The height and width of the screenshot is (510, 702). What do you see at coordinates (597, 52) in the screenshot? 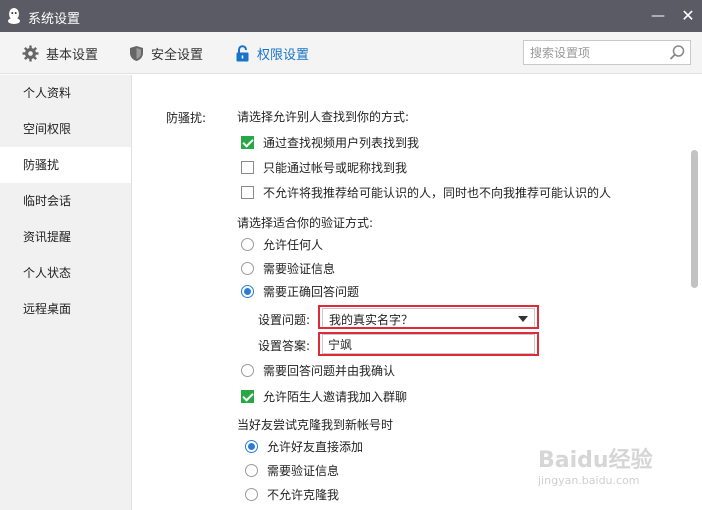
I see `search-input` at bounding box center [597, 52].